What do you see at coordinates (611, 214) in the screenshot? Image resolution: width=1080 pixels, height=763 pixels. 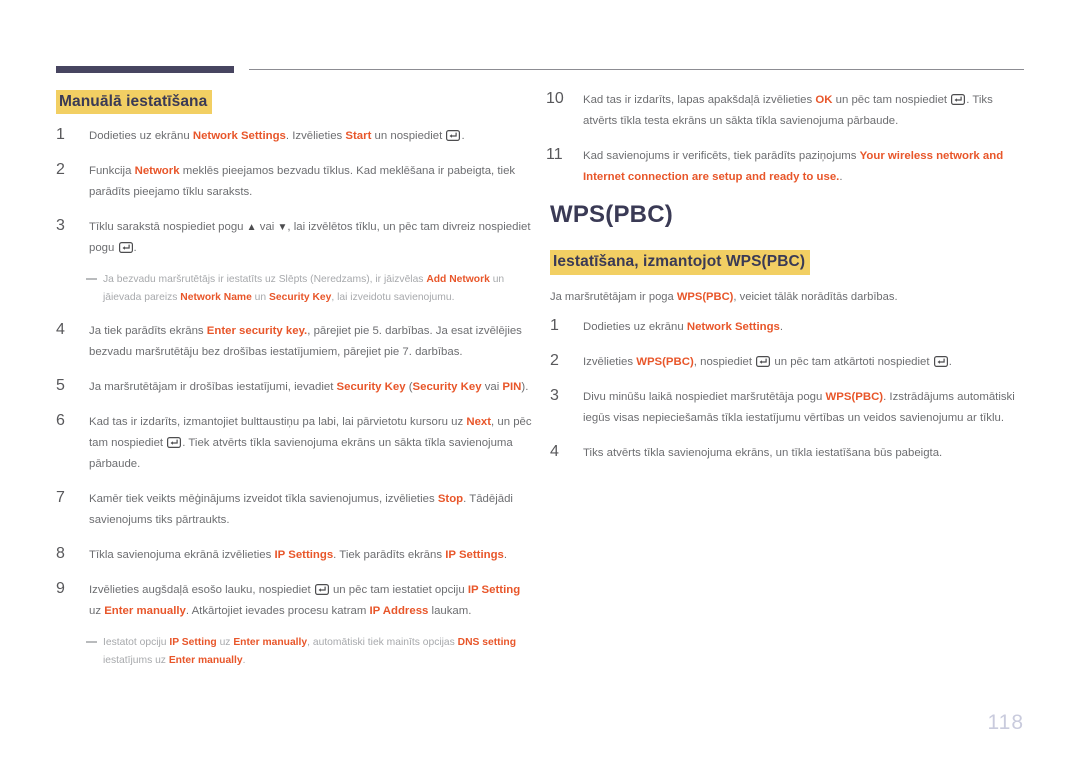 I see `section-title-wps-pbc: WPS(PBC)` at bounding box center [611, 214].